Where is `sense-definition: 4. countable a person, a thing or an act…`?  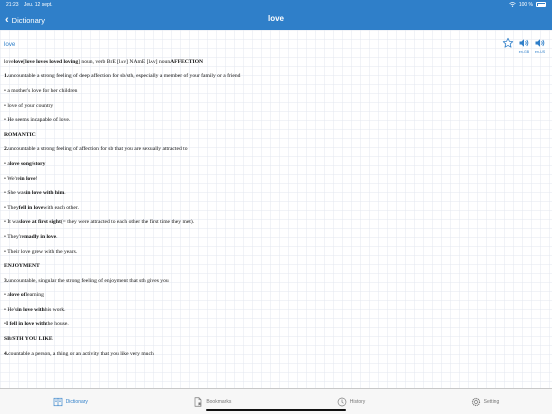
sense-definition: 4. countable a person, a thing or an act… is located at coordinates (275, 354).